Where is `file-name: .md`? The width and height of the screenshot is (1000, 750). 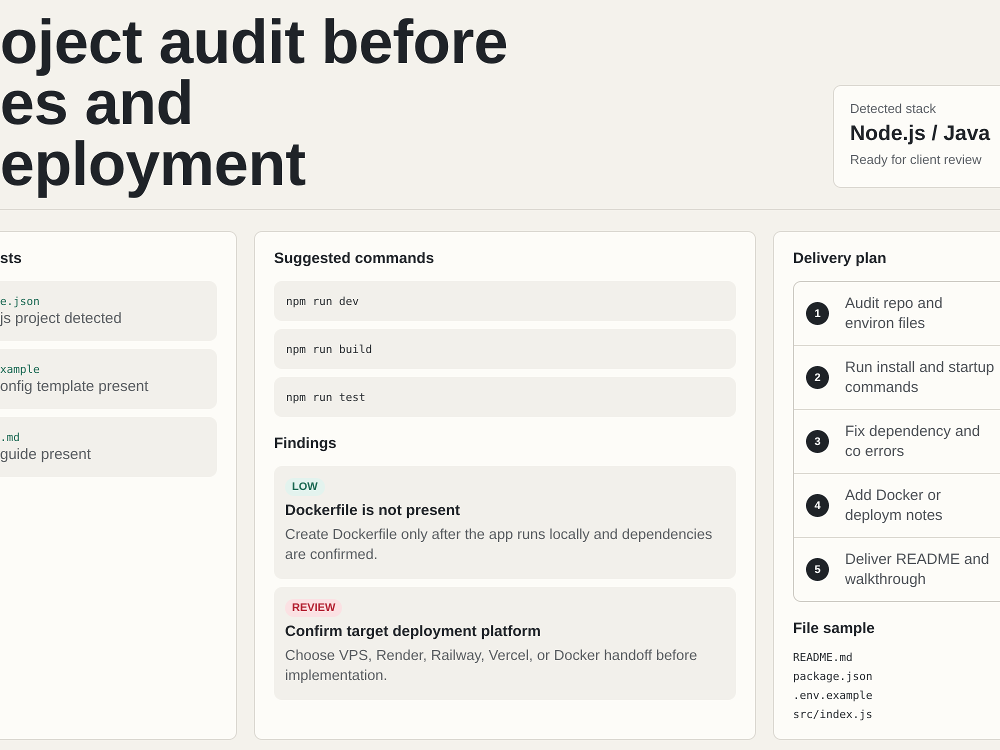 file-name: .md is located at coordinates (10, 437).